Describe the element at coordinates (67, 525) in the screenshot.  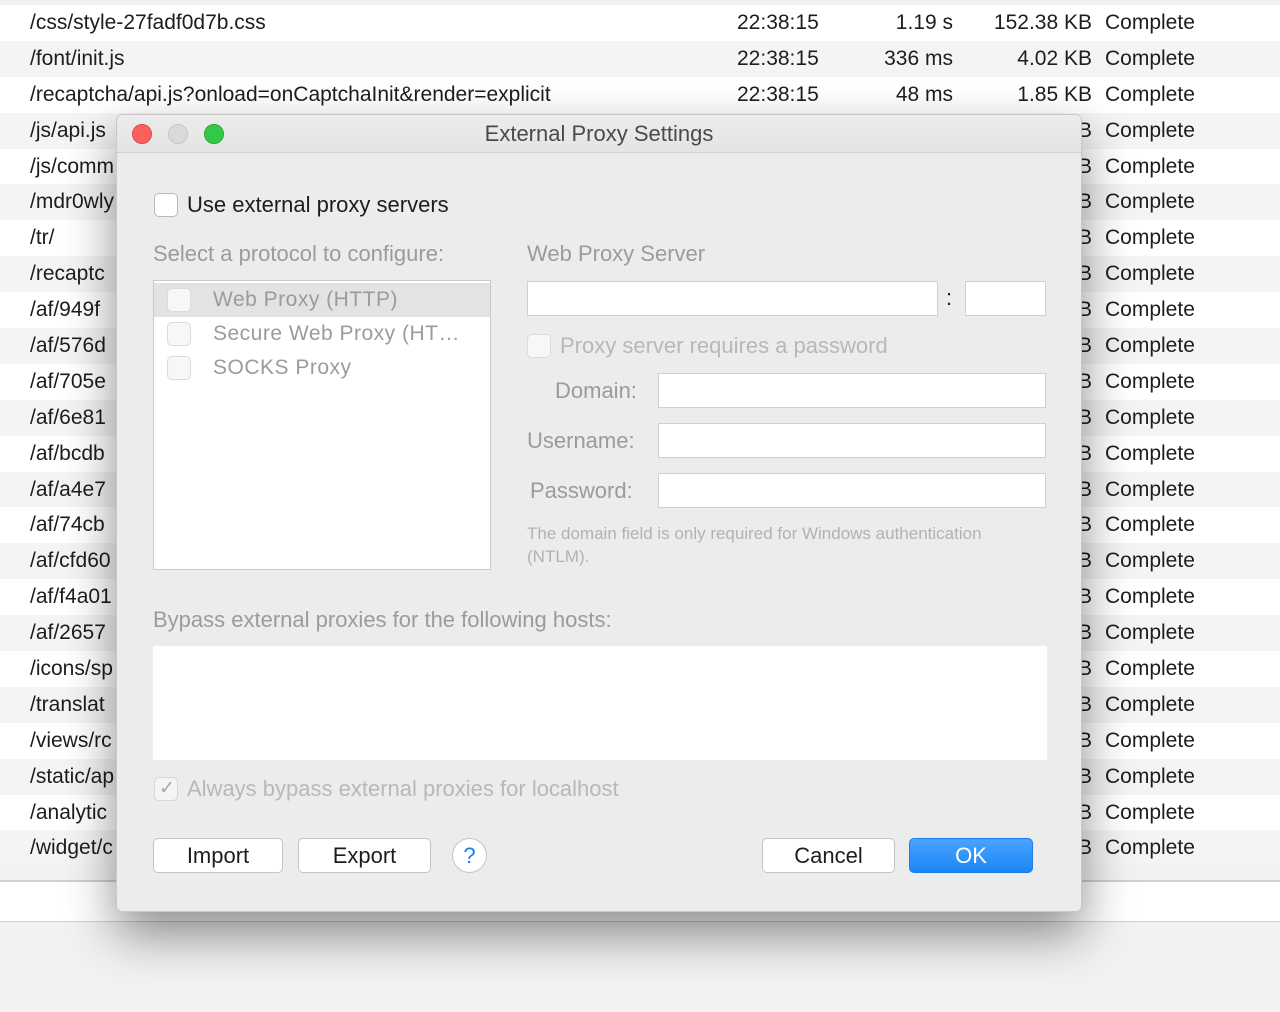
I see `path-cell: /af/74cb` at that location.